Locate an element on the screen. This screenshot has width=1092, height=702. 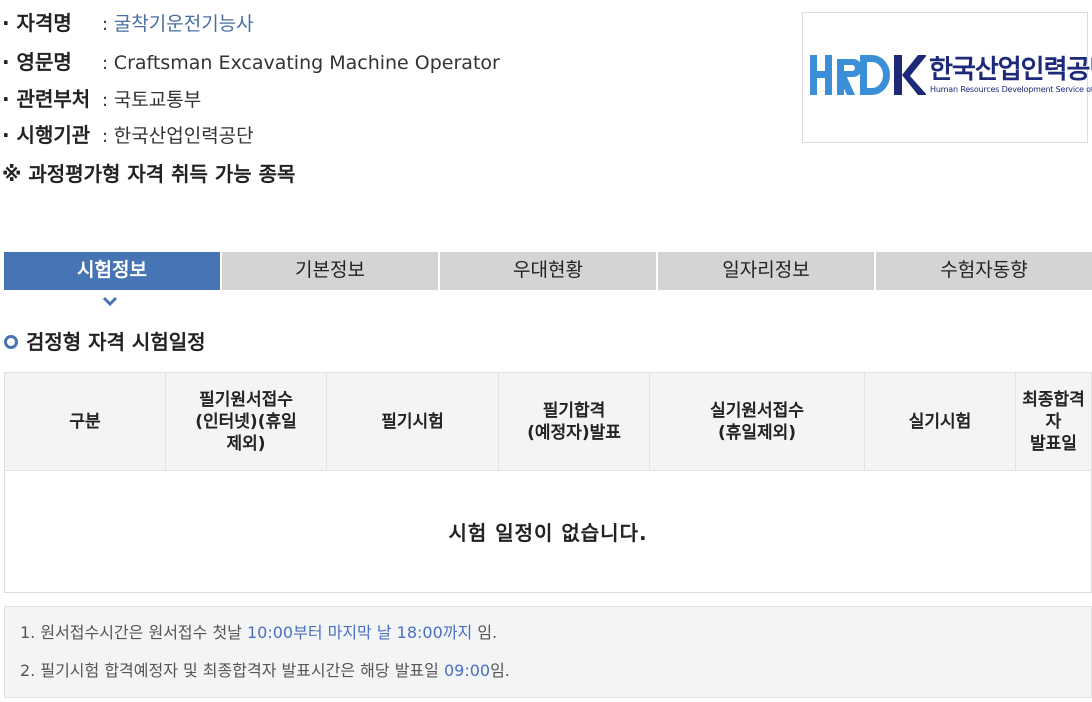
qualification-name-value: 굴착기운전기능사 is located at coordinates (184, 24).